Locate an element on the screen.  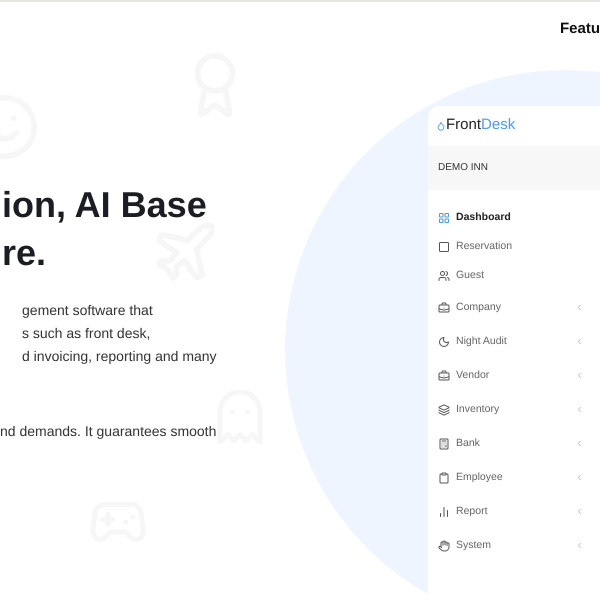
menu-item: Vendor is located at coordinates (514, 375).